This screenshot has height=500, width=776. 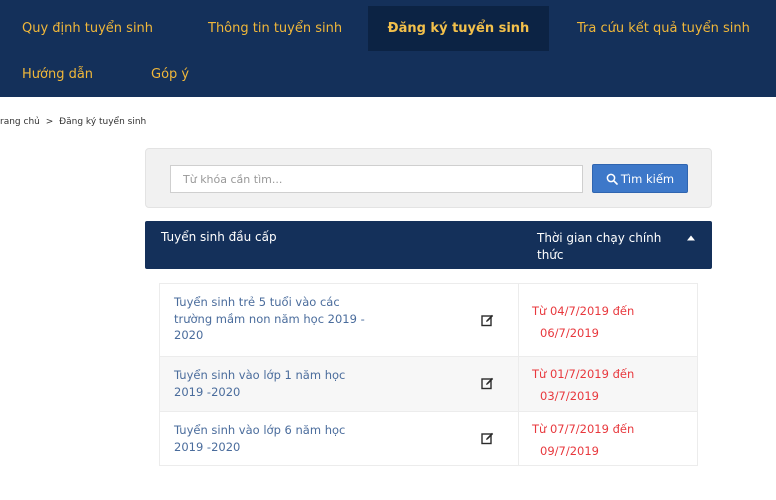 I want to click on breadcrumb: rang chủ > Đăng ký tuyển sinh, so click(x=74, y=122).